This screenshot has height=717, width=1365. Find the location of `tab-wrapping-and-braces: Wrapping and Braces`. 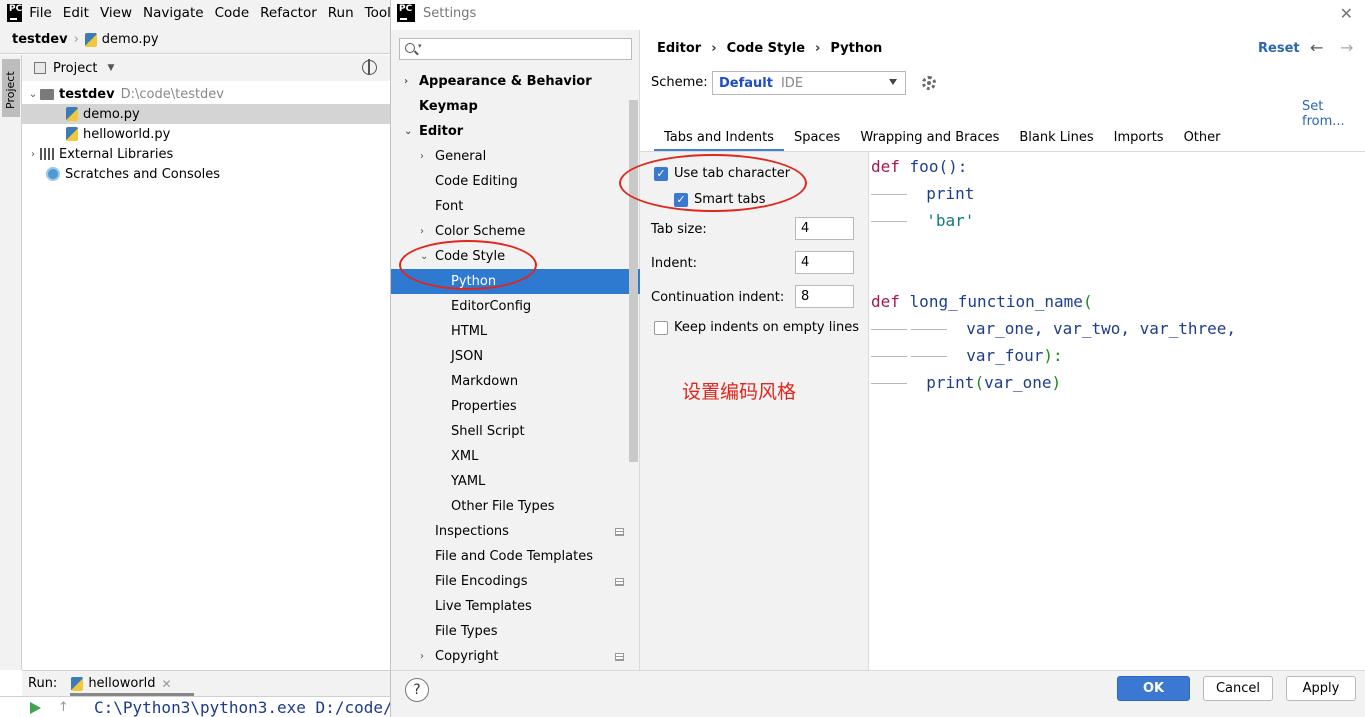

tab-wrapping-and-braces: Wrapping and Braces is located at coordinates (929, 139).